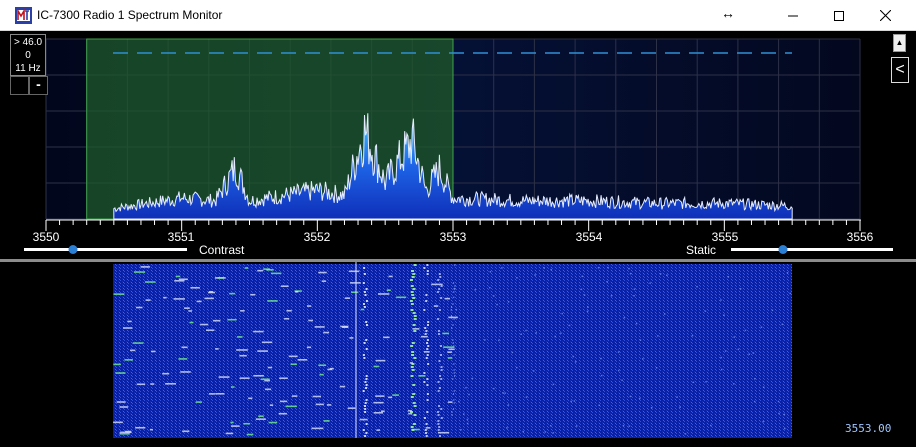 This screenshot has width=916, height=447. I want to click on tick-label-3552: 3552, so click(317, 237).